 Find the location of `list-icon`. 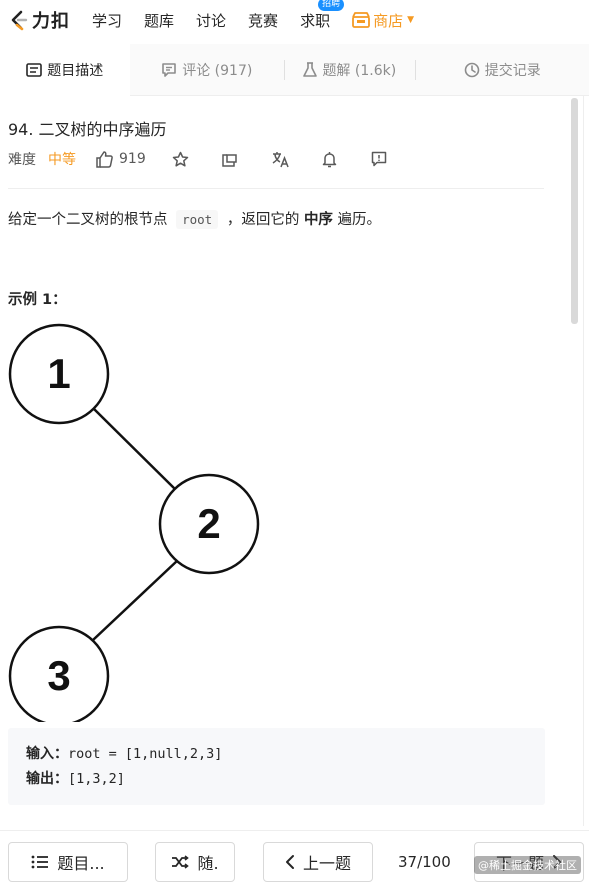

list-icon is located at coordinates (40, 862).